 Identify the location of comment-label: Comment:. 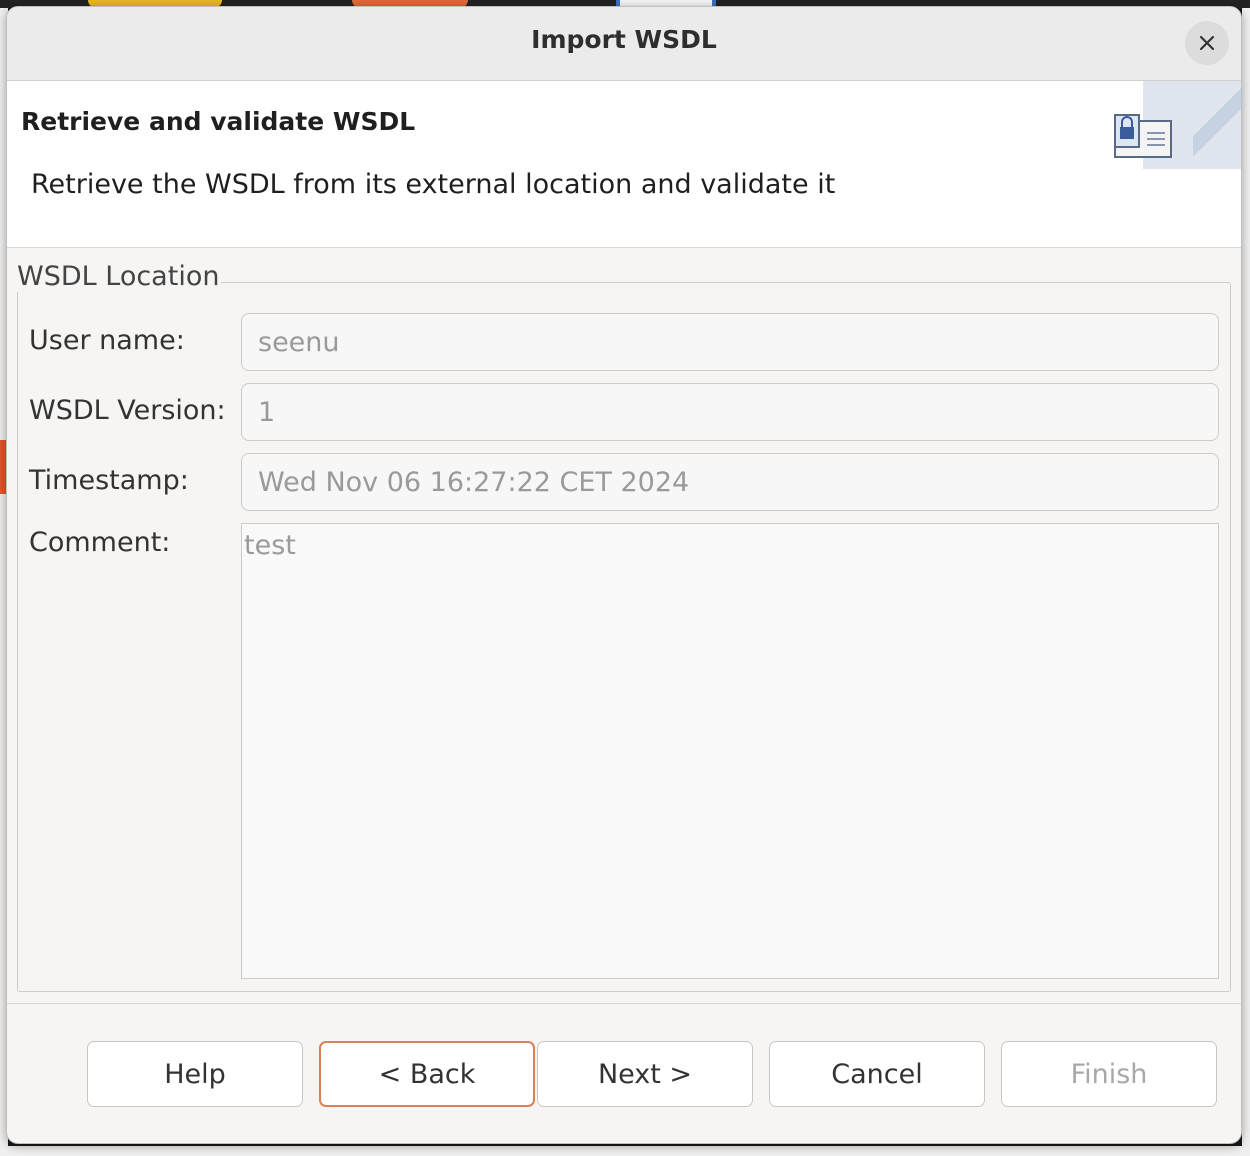
(100, 542).